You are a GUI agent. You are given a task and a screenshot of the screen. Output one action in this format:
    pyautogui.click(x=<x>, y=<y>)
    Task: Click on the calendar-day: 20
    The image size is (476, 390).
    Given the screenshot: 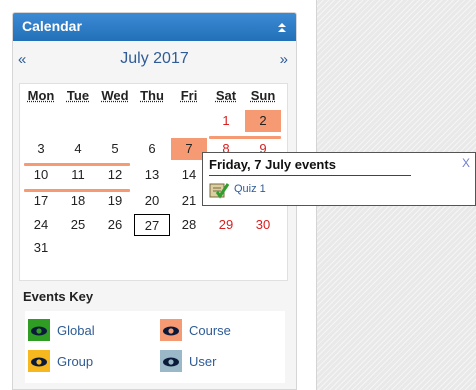 What is the action you would take?
    pyautogui.click(x=152, y=201)
    